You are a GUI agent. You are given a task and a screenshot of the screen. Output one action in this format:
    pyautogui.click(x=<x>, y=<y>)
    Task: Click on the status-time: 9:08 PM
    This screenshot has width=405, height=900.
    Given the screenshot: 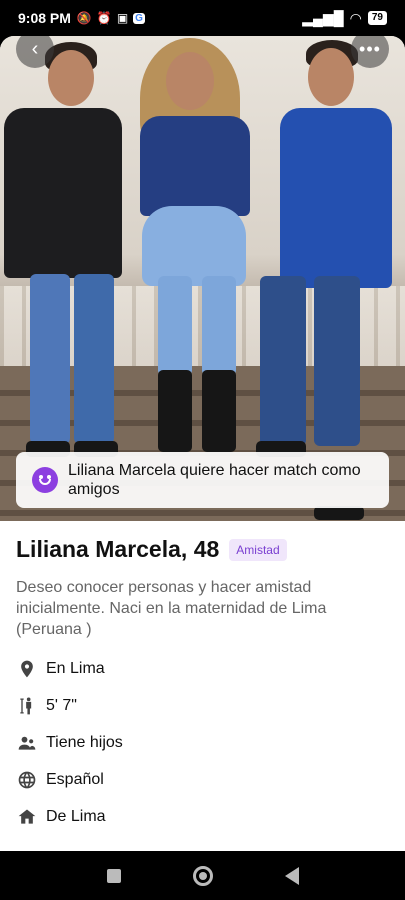 What is the action you would take?
    pyautogui.click(x=44, y=18)
    